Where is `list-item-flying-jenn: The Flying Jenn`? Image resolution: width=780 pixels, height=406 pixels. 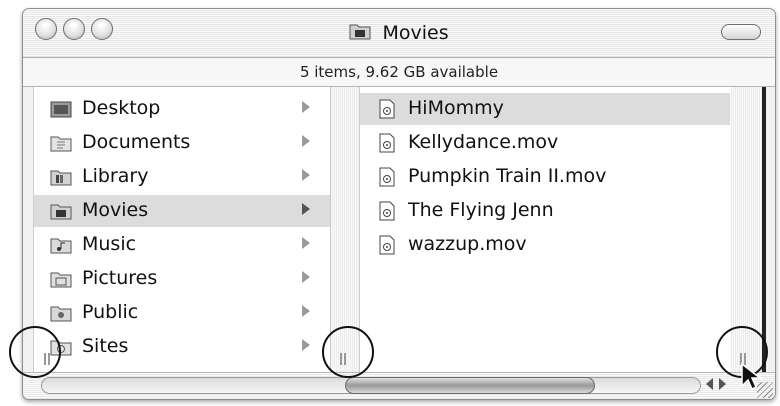 list-item-flying-jenn: The Flying Jenn is located at coordinates (545, 211).